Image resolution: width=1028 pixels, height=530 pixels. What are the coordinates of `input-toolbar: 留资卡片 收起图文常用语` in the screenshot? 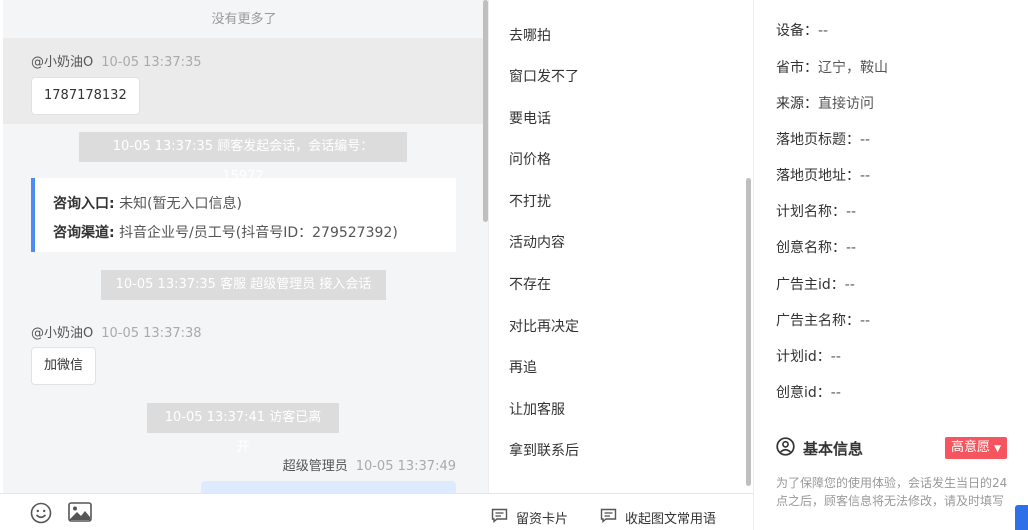 It's located at (376, 511).